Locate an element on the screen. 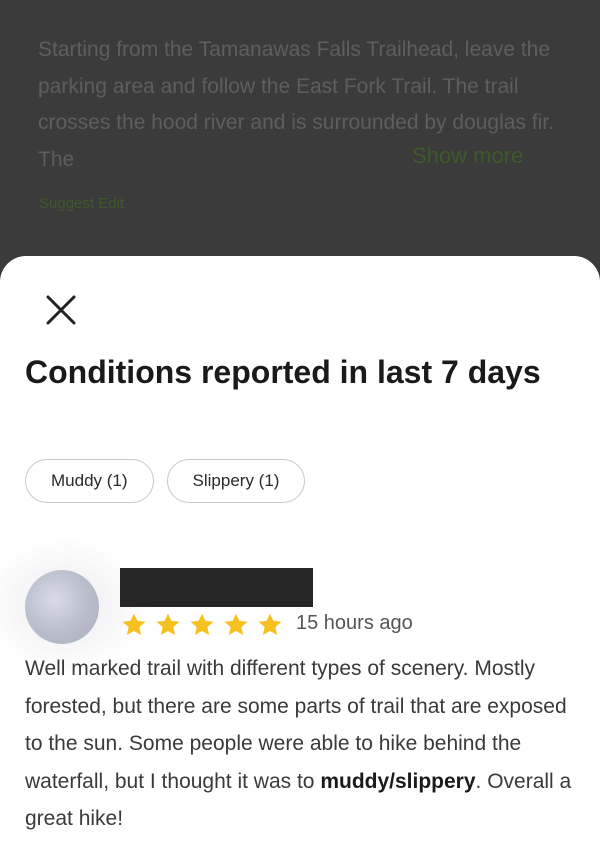 The image size is (600, 857). reviewer-name-redacted is located at coordinates (216, 587).